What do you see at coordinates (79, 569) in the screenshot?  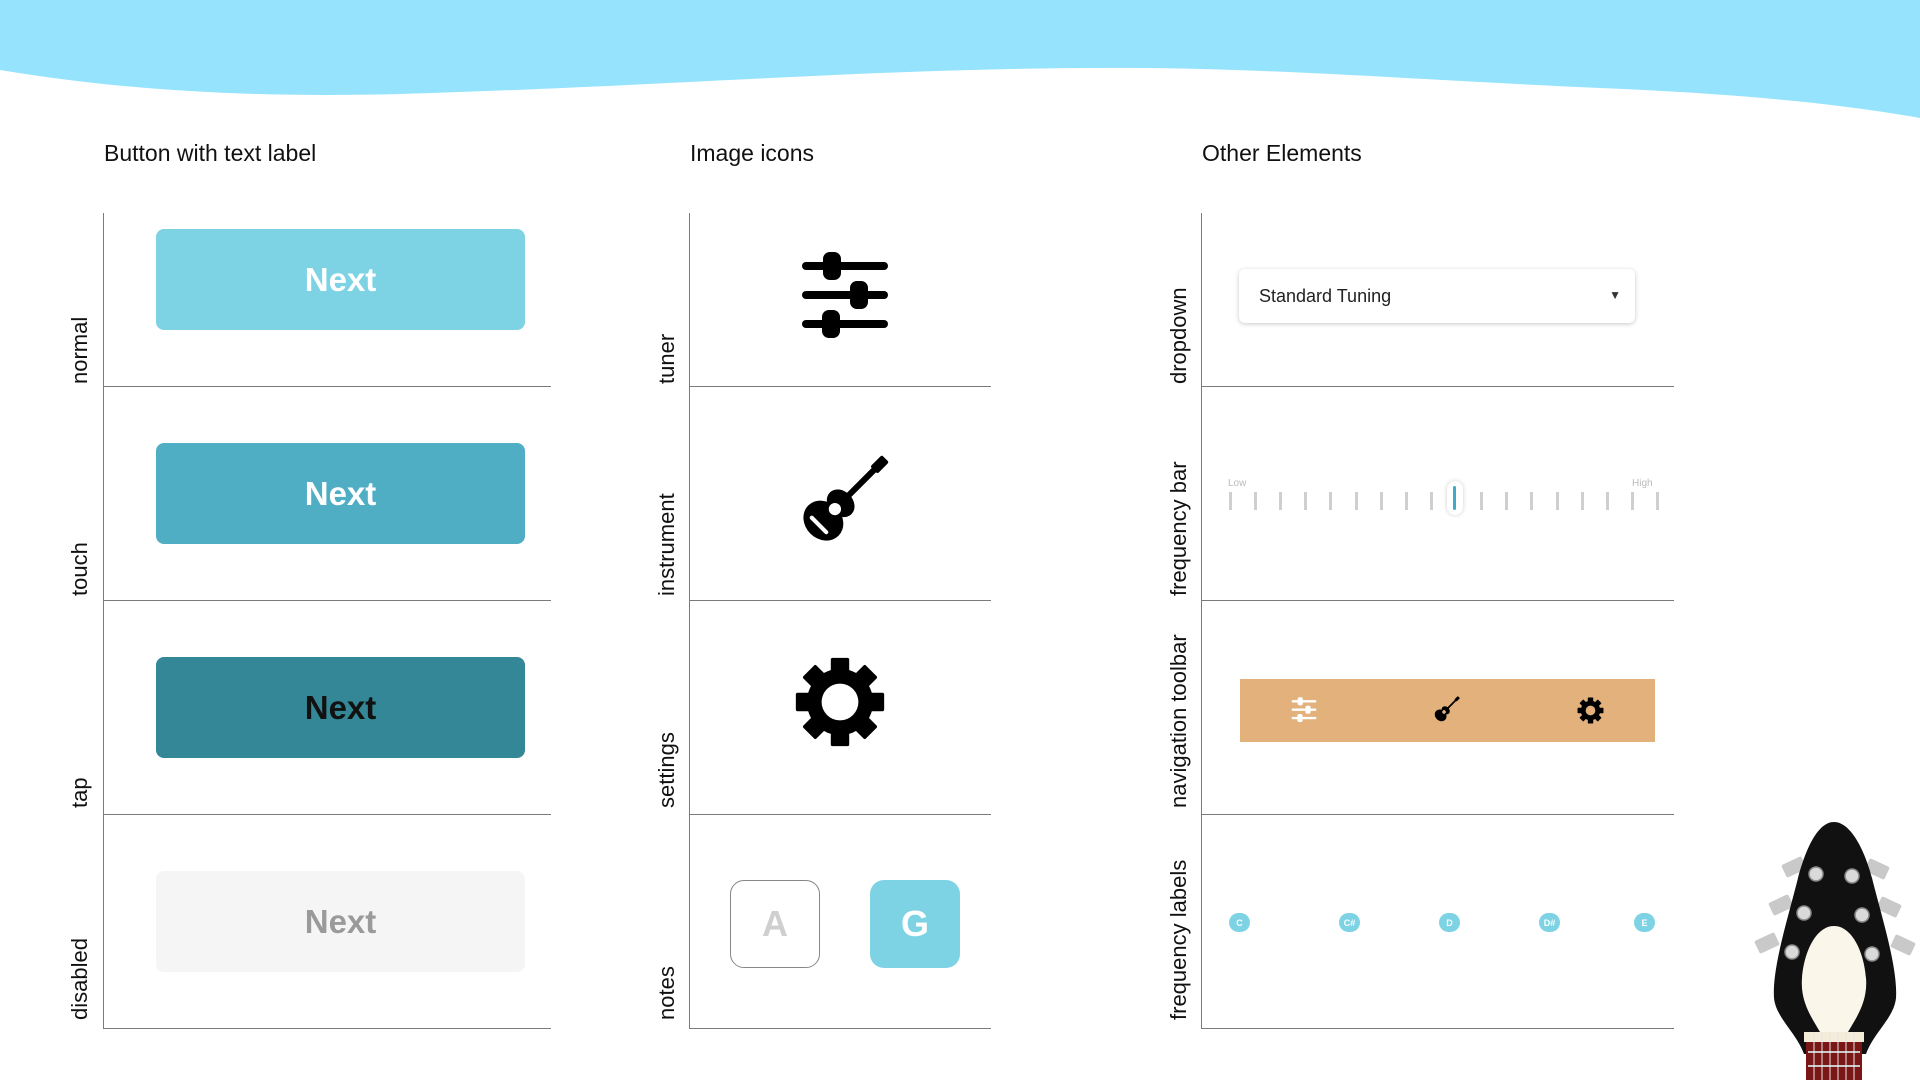 I see `row-label-touch: touch` at bounding box center [79, 569].